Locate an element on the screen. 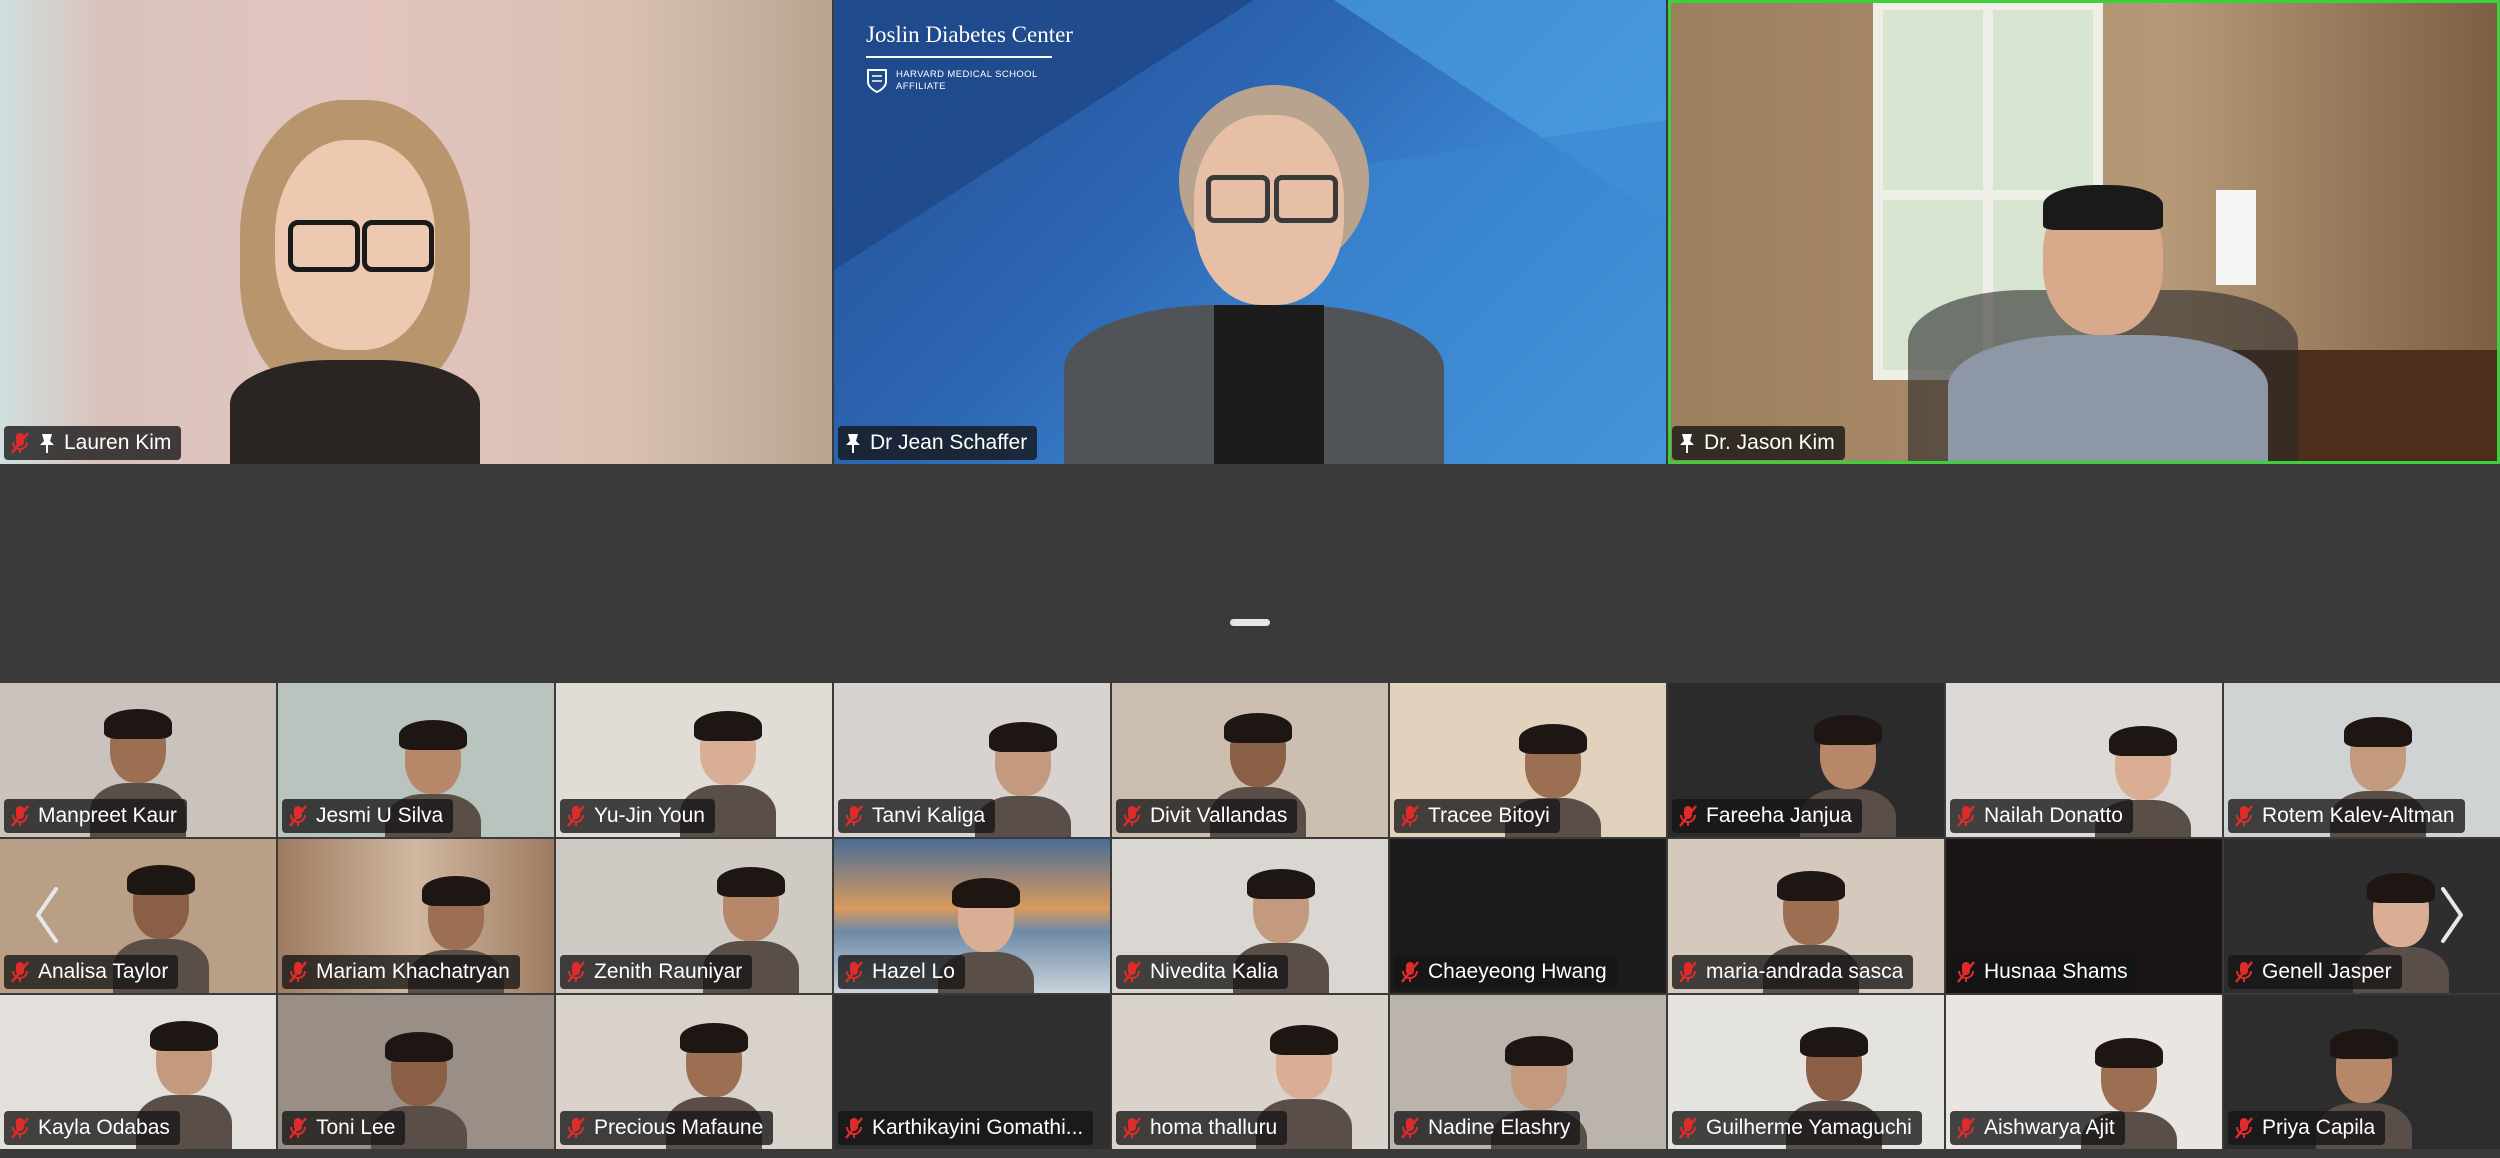  participant-tile: Priya Capila is located at coordinates (2362, 1072).